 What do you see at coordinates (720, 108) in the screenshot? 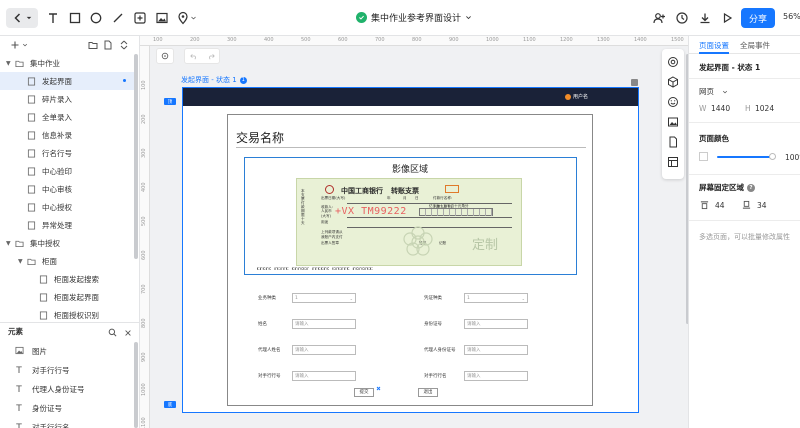
I see `width-input: 1440` at bounding box center [720, 108].